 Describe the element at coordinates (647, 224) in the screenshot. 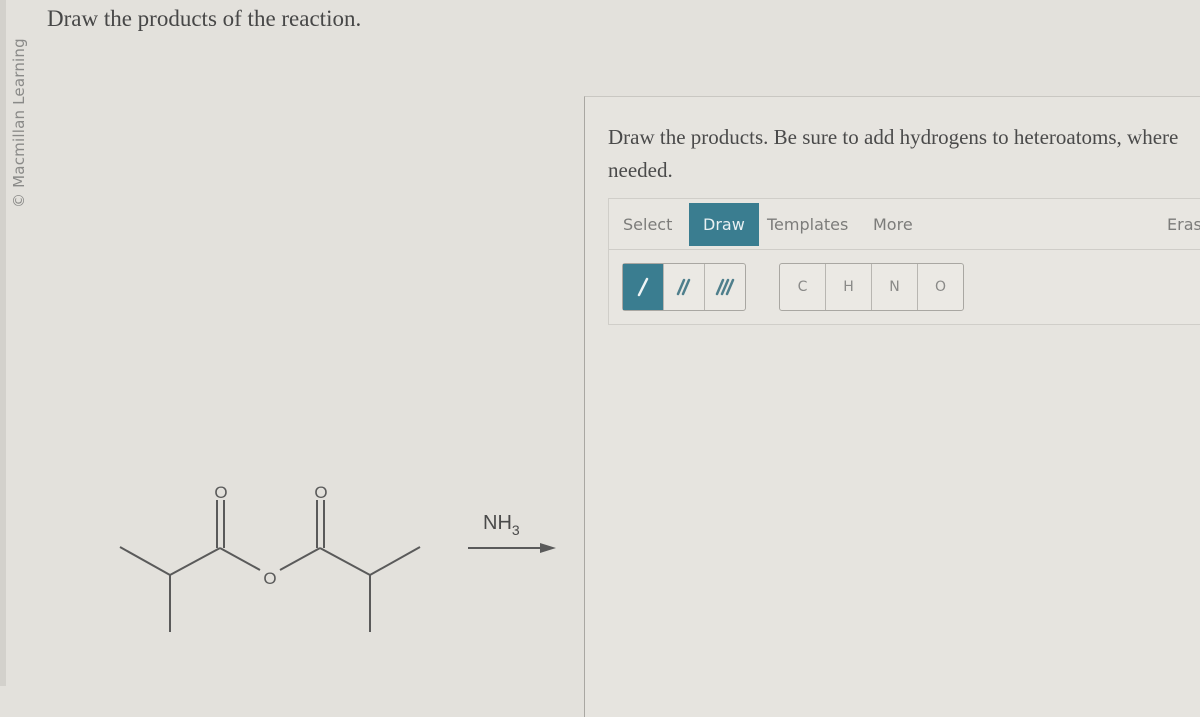

I see `tab-select: Select` at that location.